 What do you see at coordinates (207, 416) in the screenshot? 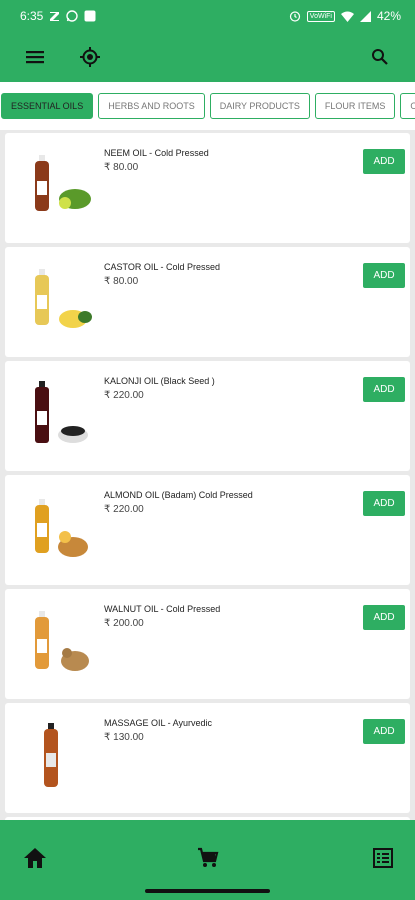
I see `product-card: KALONJI OIL (Black Seed ) ₹ 220.00 ADD` at bounding box center [207, 416].